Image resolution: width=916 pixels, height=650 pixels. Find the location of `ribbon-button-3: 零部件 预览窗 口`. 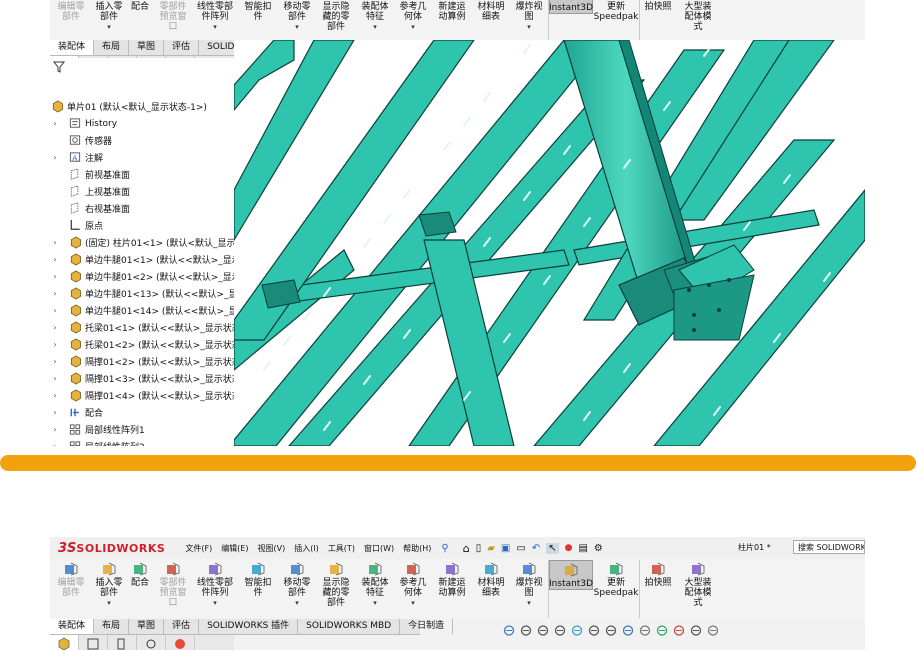

ribbon-button-3: 零部件 预览窗 口 is located at coordinates (173, 584).